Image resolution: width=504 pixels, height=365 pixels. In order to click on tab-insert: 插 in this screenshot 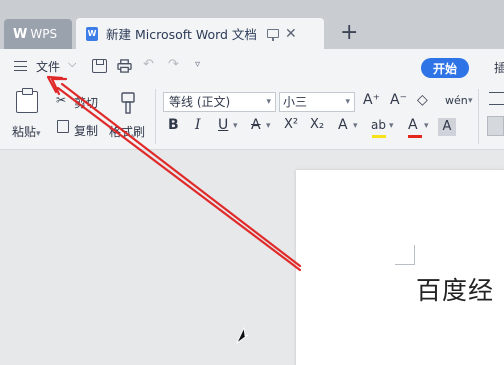, I will do `click(499, 67)`.